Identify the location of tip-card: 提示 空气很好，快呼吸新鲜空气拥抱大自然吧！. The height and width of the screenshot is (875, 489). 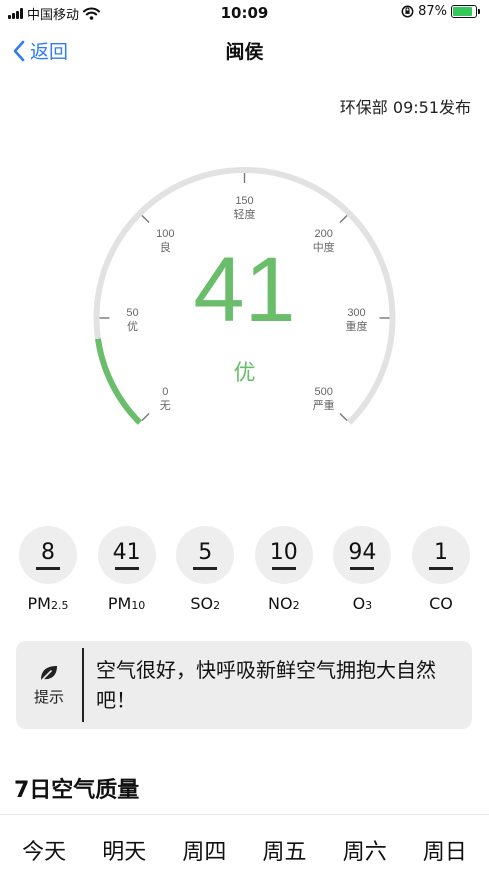
(244, 685).